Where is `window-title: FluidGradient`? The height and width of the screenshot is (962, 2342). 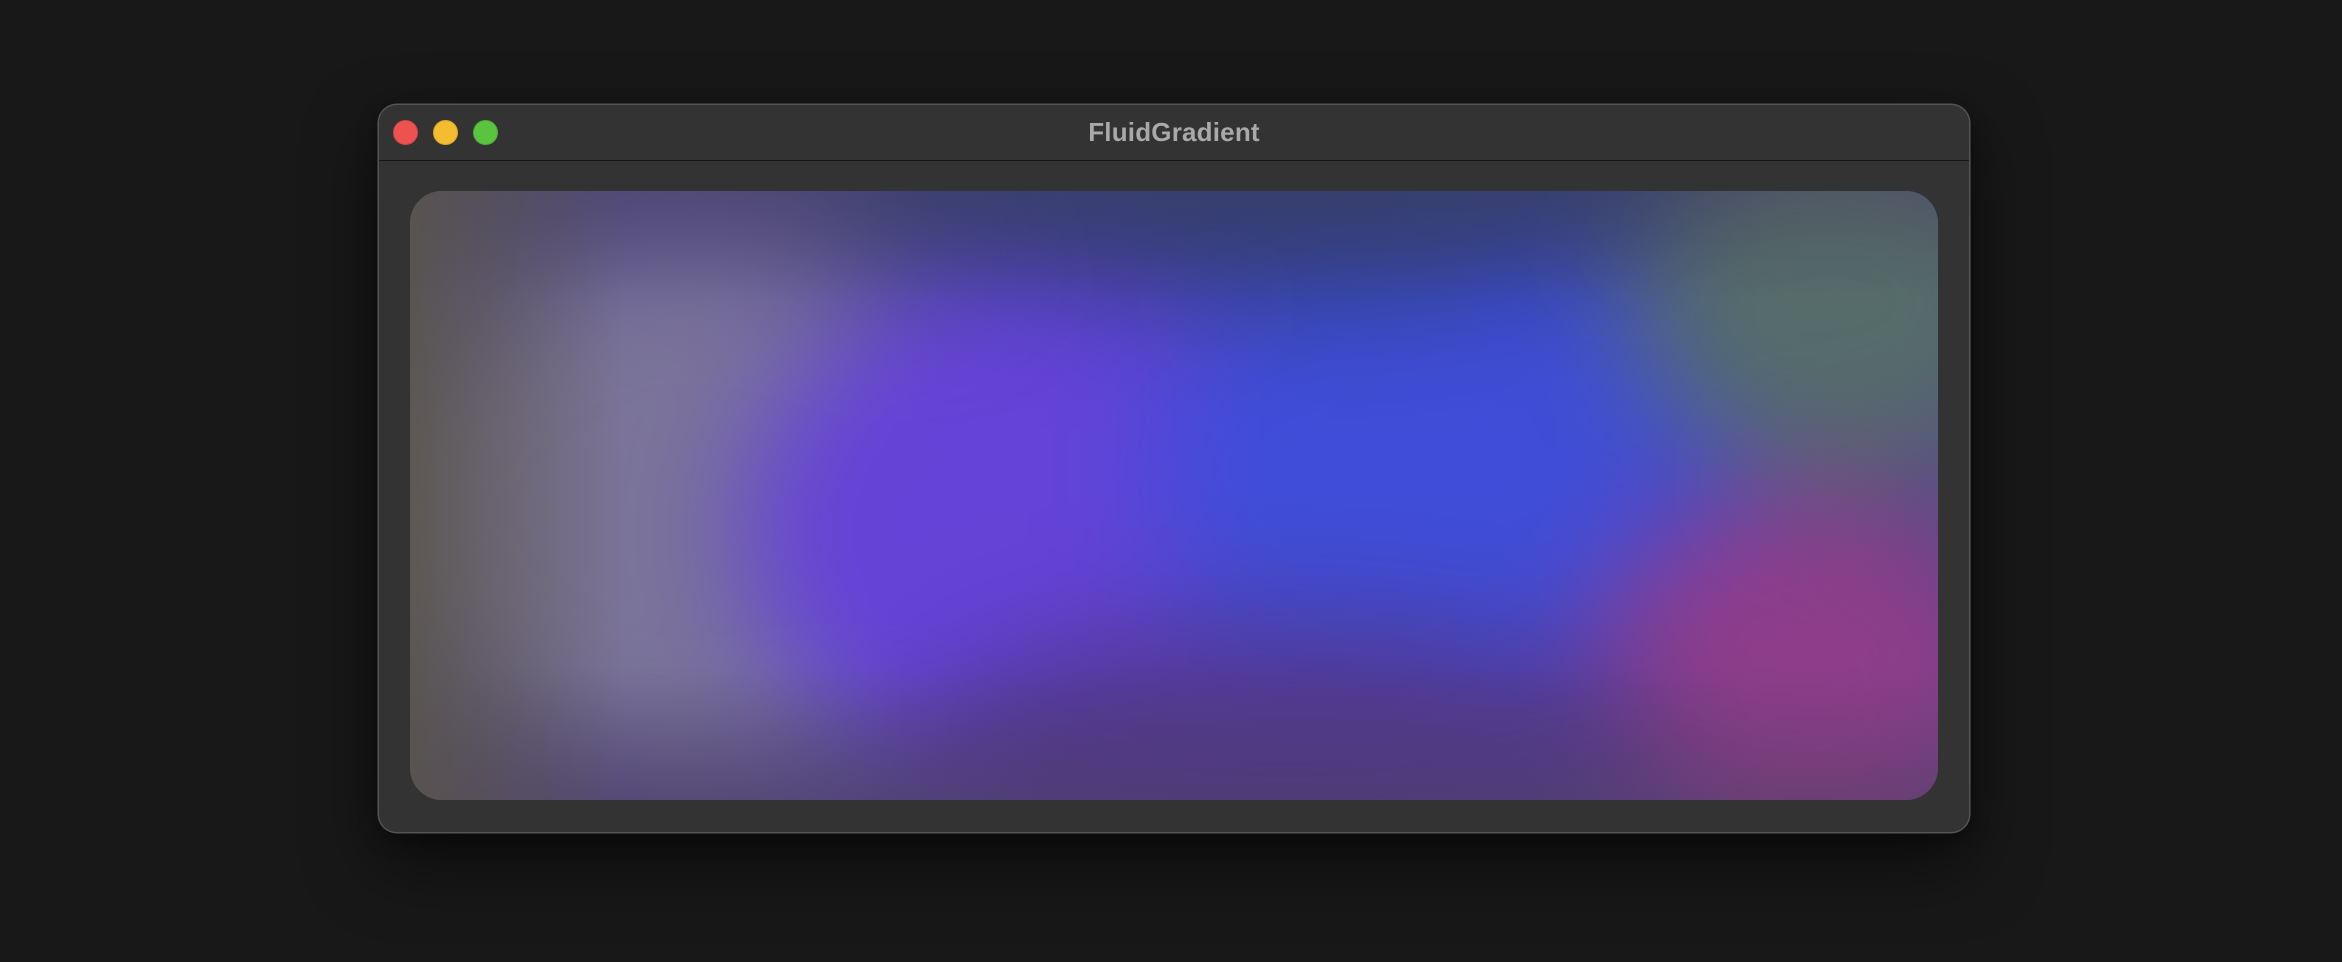
window-title: FluidGradient is located at coordinates (1174, 132).